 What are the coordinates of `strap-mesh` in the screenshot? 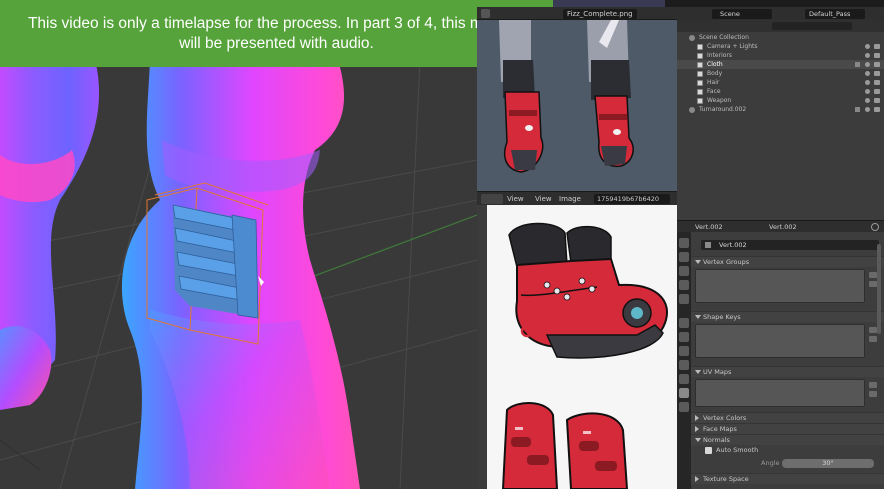 It's located at (215, 261).